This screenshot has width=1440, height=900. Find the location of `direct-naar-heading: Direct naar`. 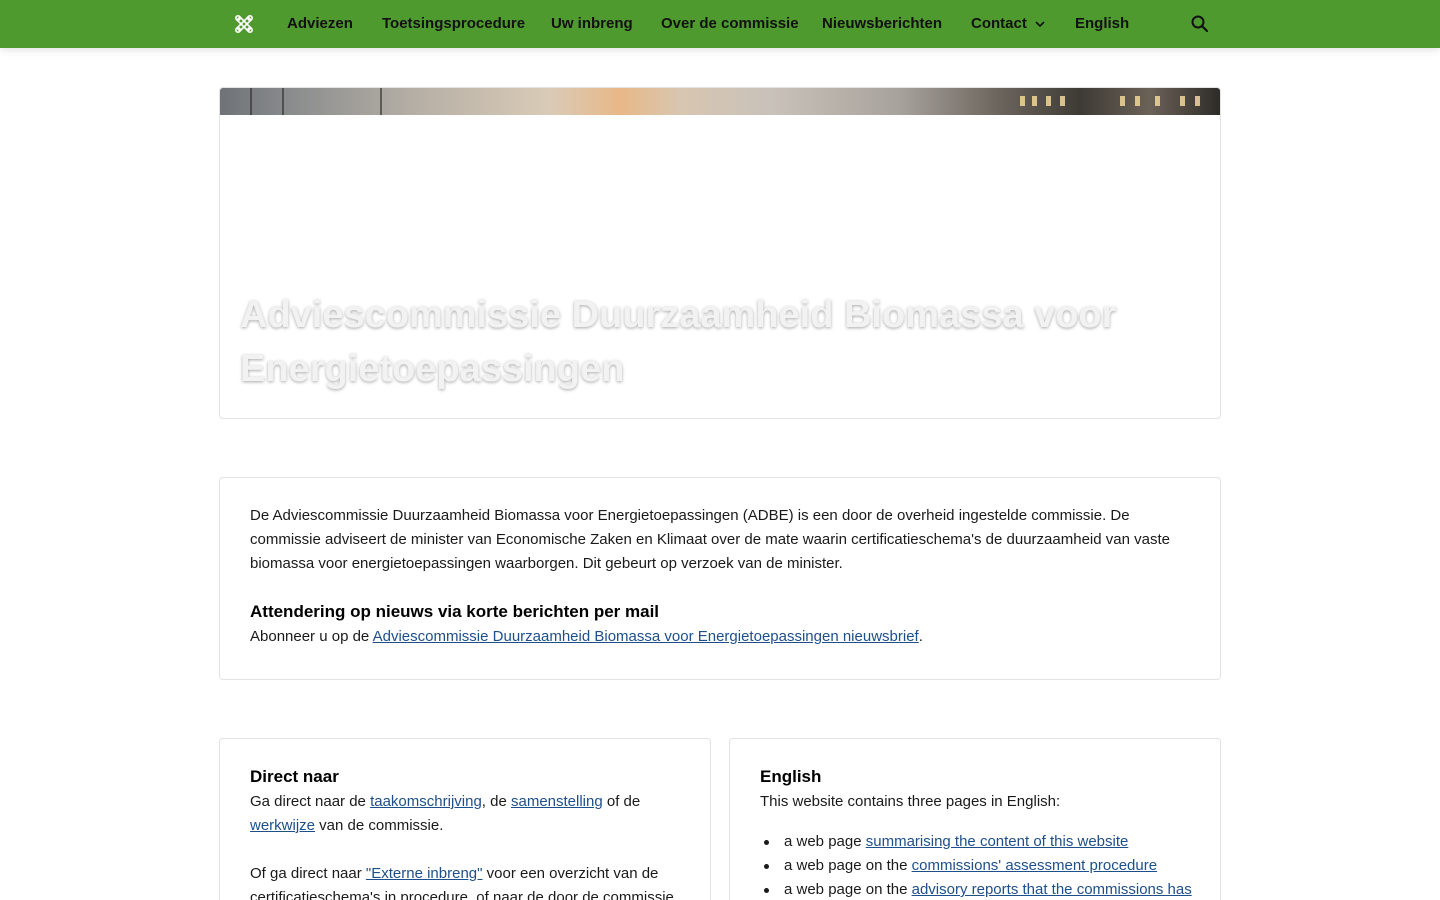

direct-naar-heading: Direct naar is located at coordinates (294, 776).